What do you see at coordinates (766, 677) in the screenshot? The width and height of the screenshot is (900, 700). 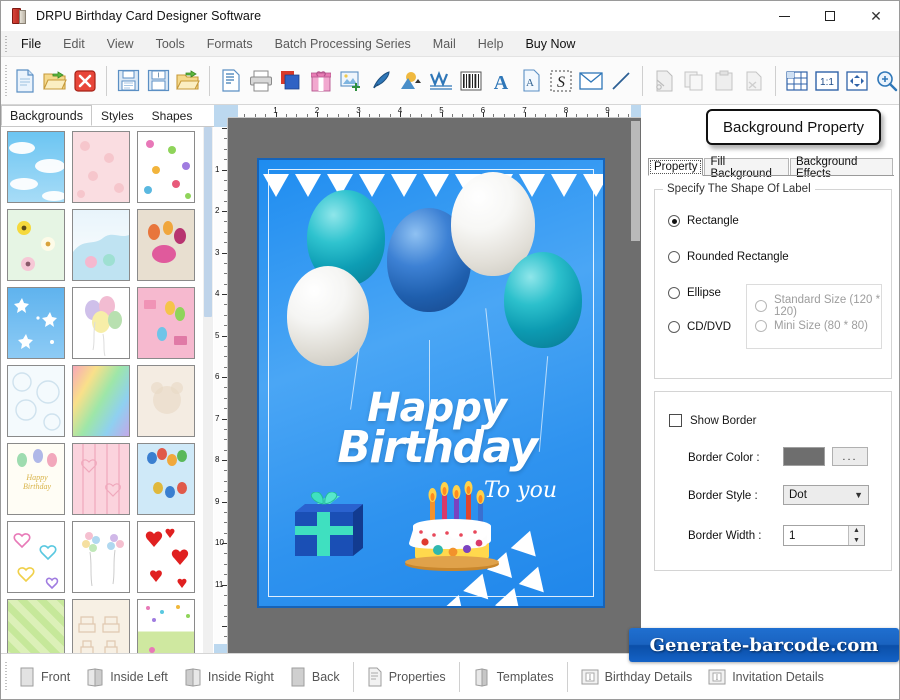 I see `bottom-button-invitation-details: I Invitation Details` at bounding box center [766, 677].